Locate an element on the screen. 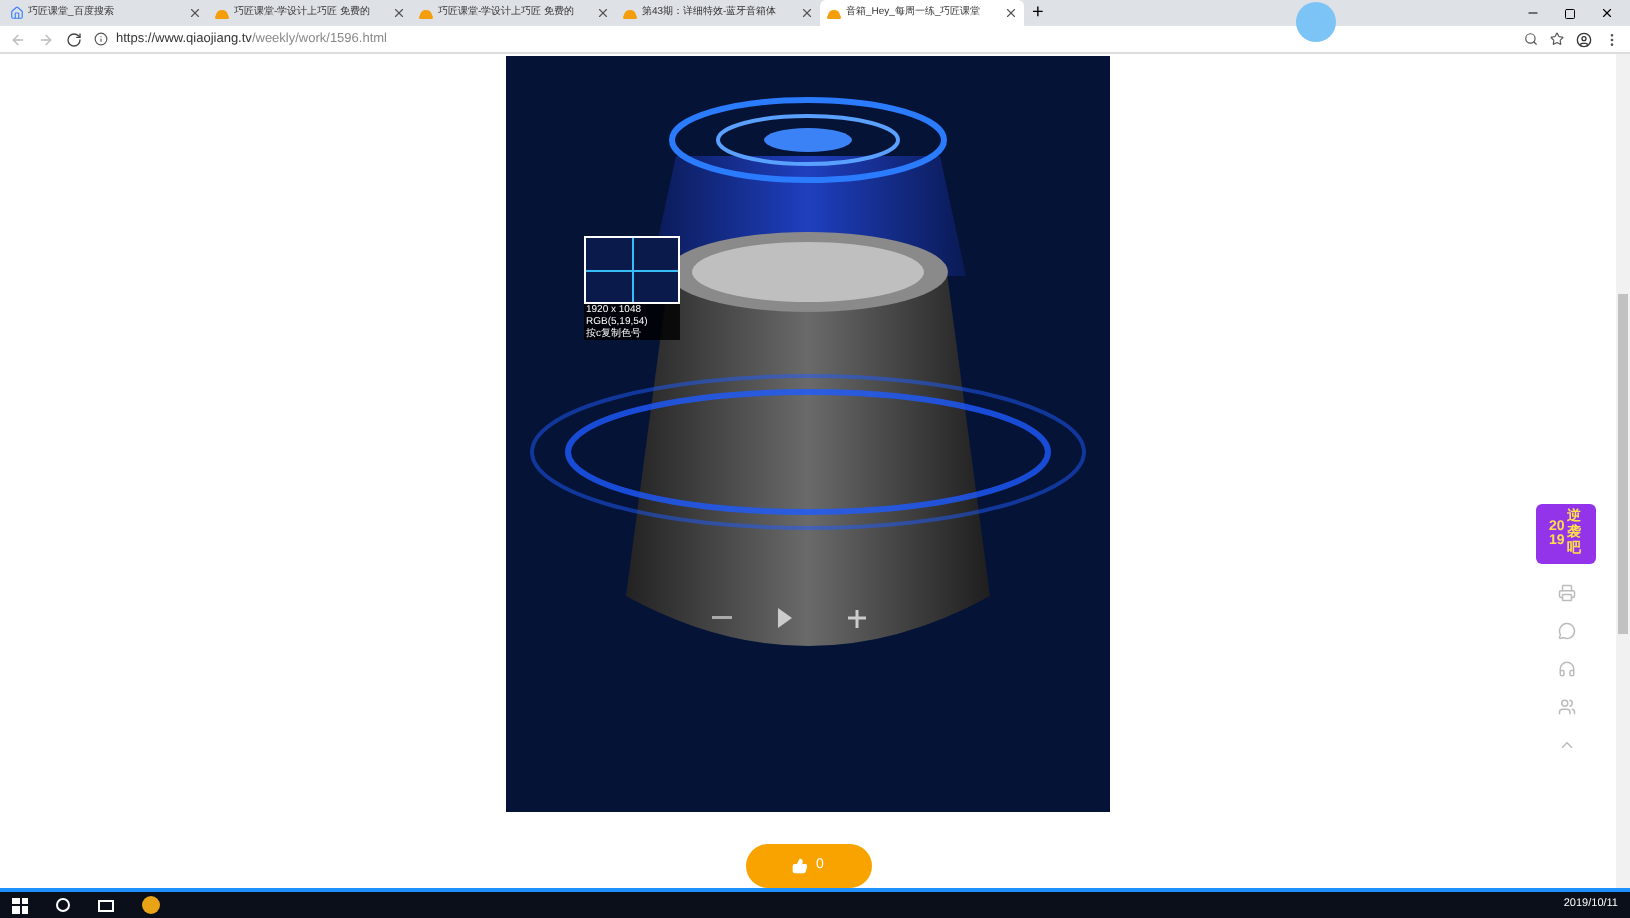 This screenshot has width=1630, height=918. search-icon is located at coordinates (1531, 39).